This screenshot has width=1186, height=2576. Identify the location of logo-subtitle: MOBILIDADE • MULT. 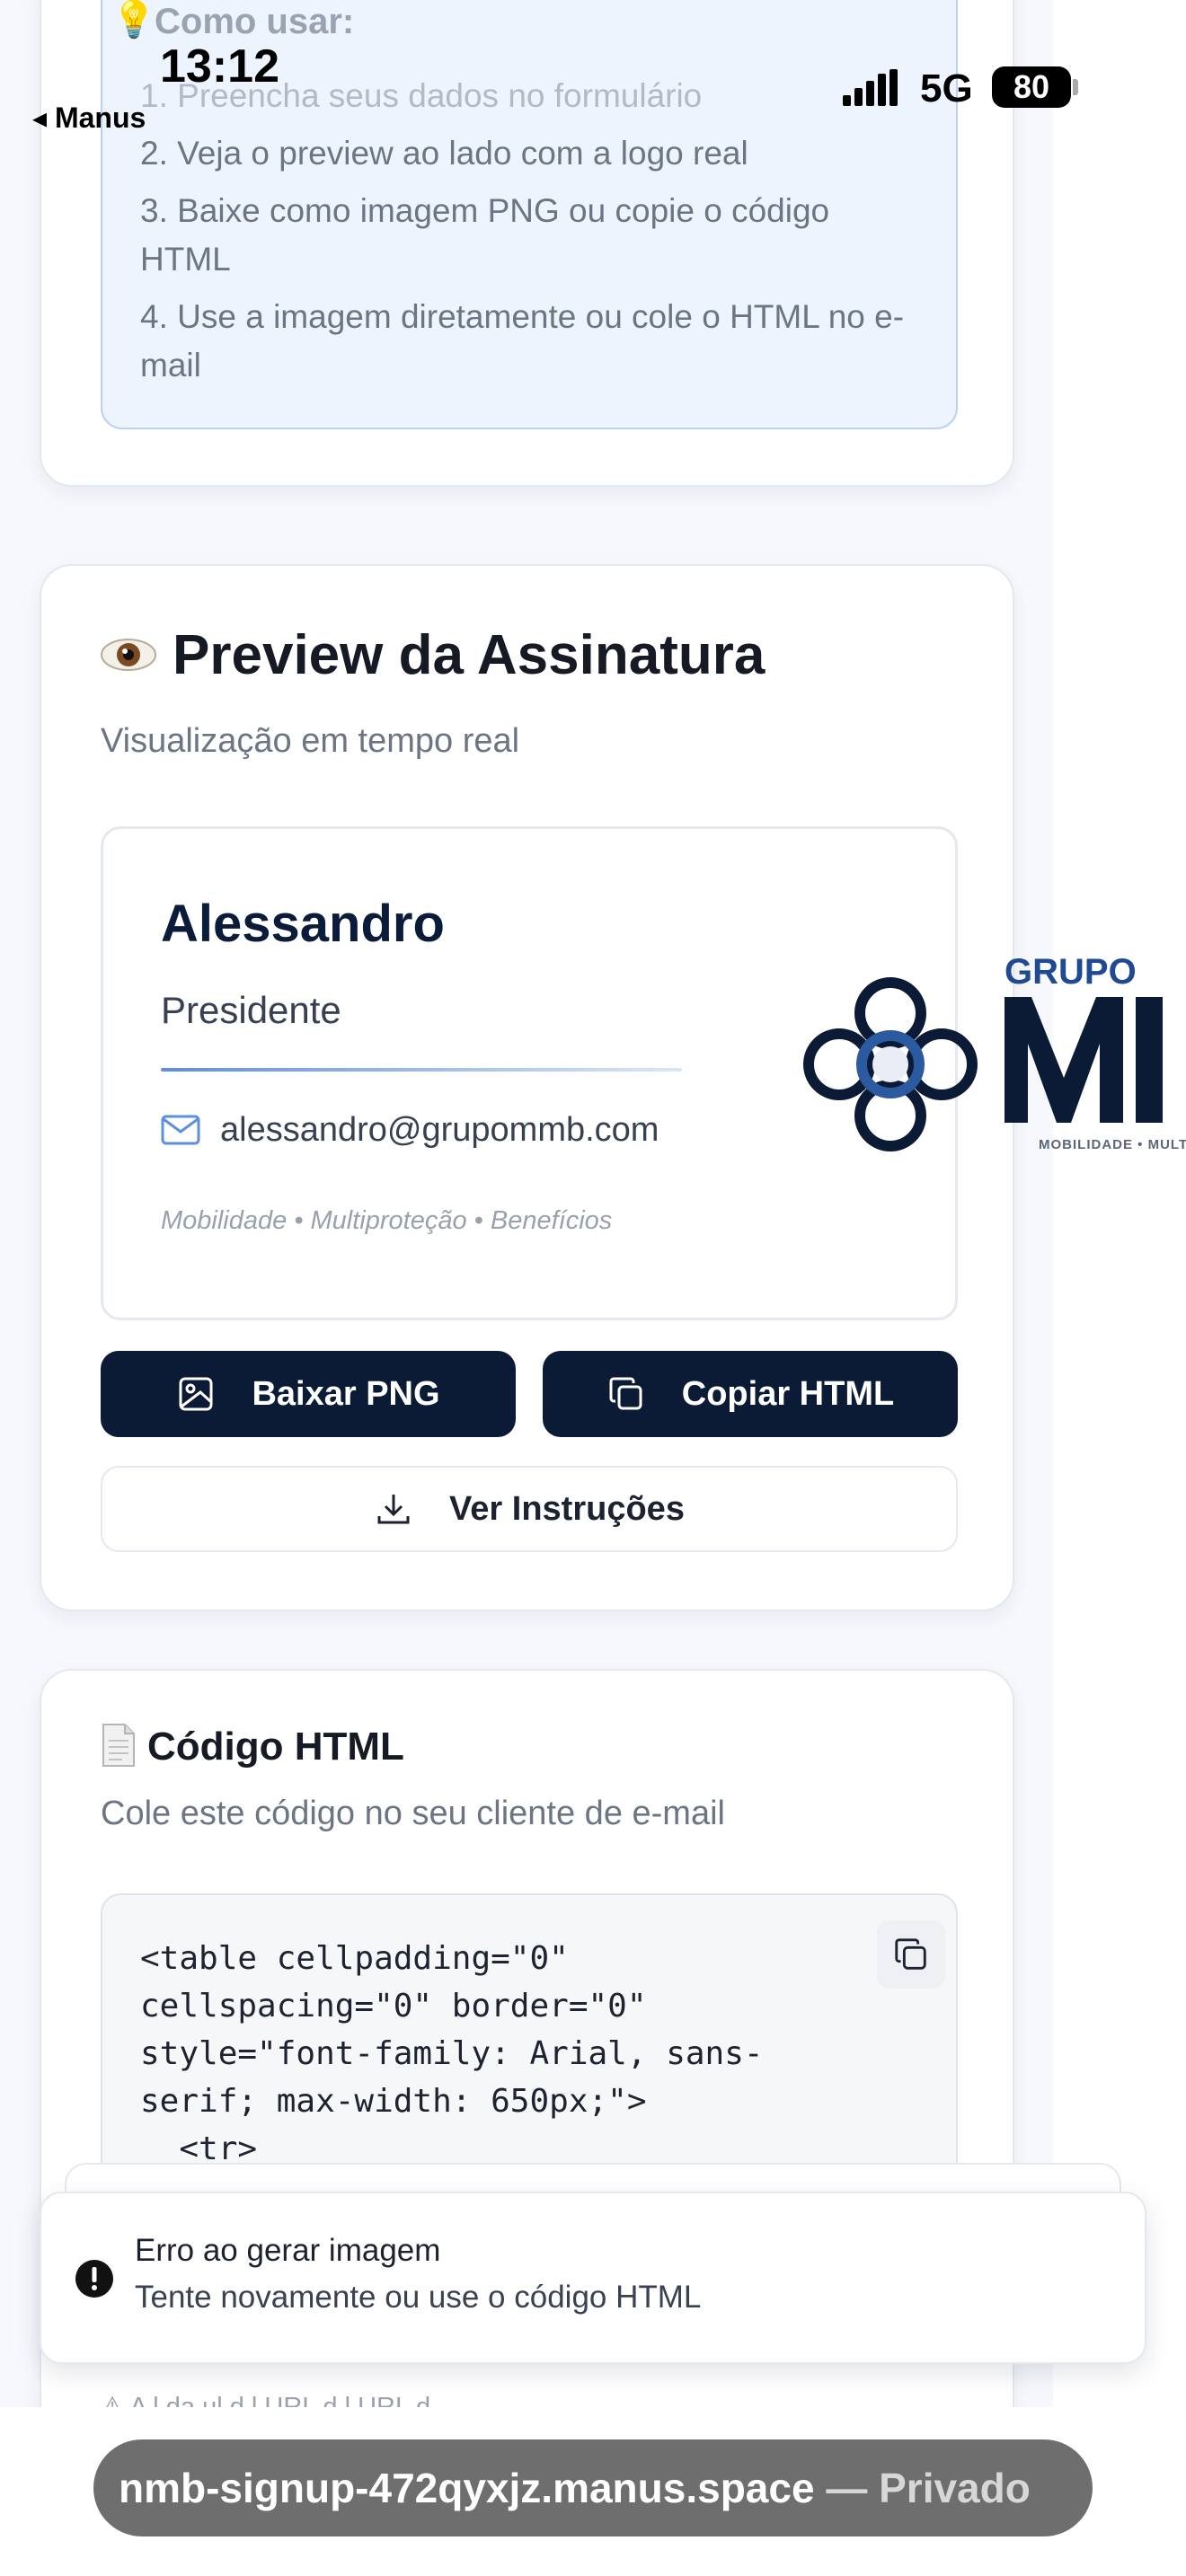
(1112, 1144).